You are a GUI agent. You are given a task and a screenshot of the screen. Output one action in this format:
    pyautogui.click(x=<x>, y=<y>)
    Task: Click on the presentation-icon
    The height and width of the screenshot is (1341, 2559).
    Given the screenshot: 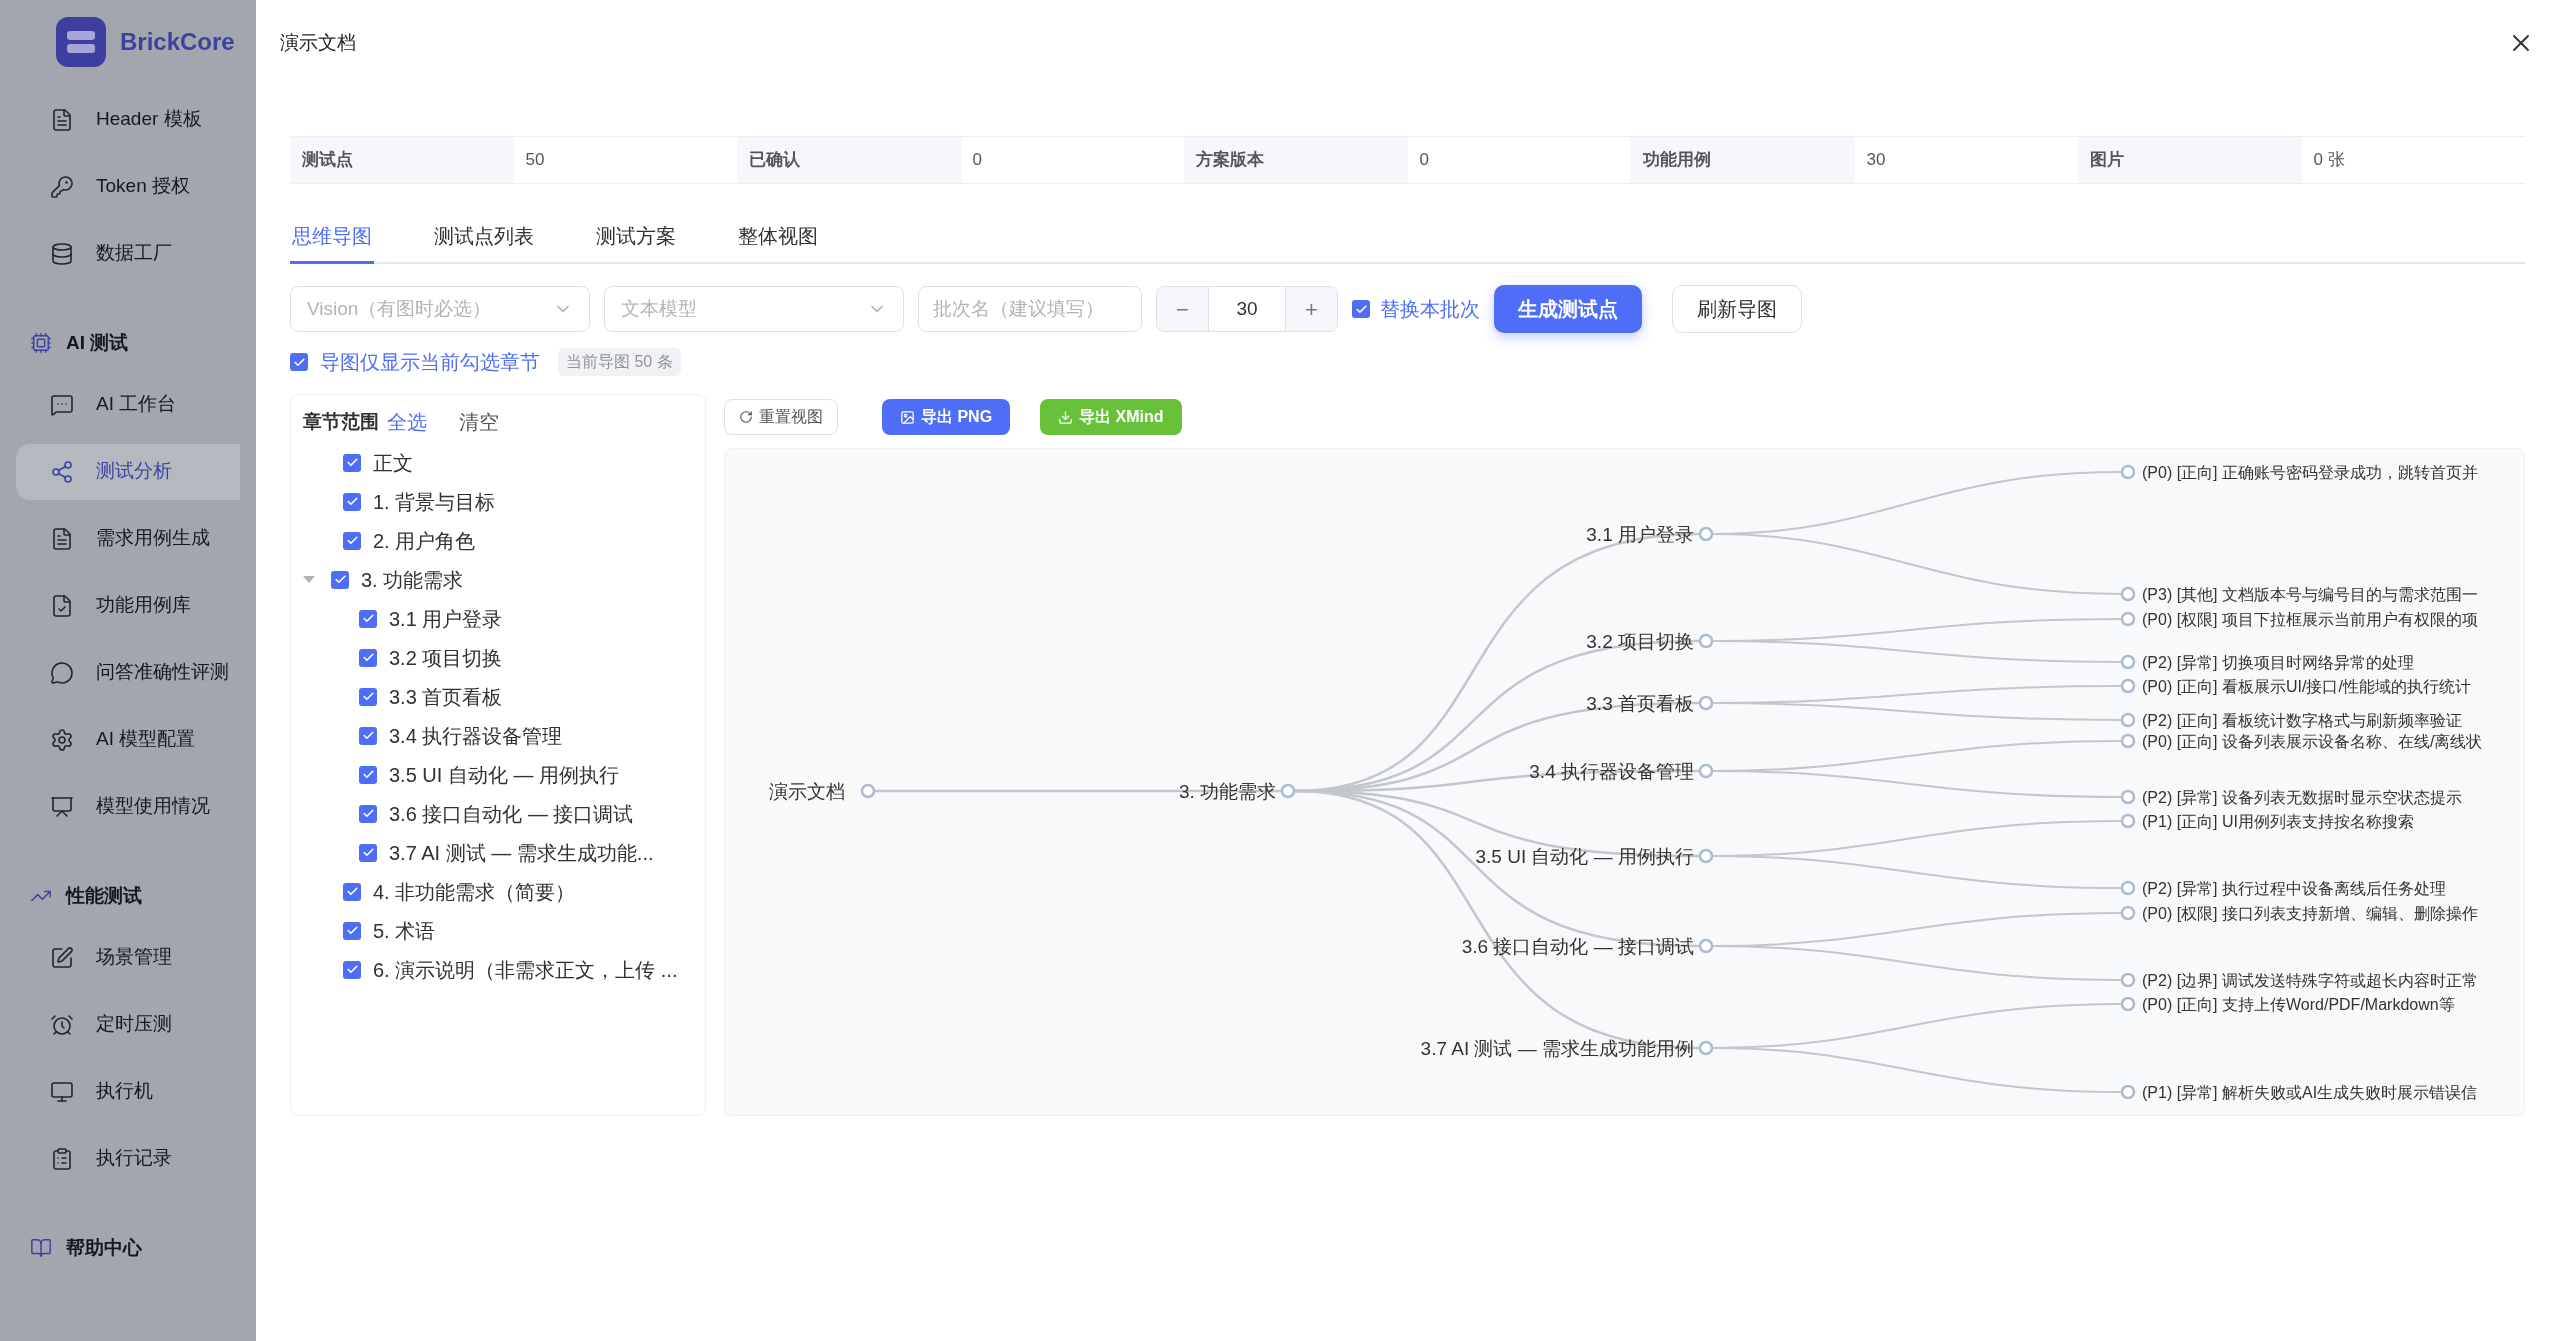 What is the action you would take?
    pyautogui.click(x=62, y=806)
    